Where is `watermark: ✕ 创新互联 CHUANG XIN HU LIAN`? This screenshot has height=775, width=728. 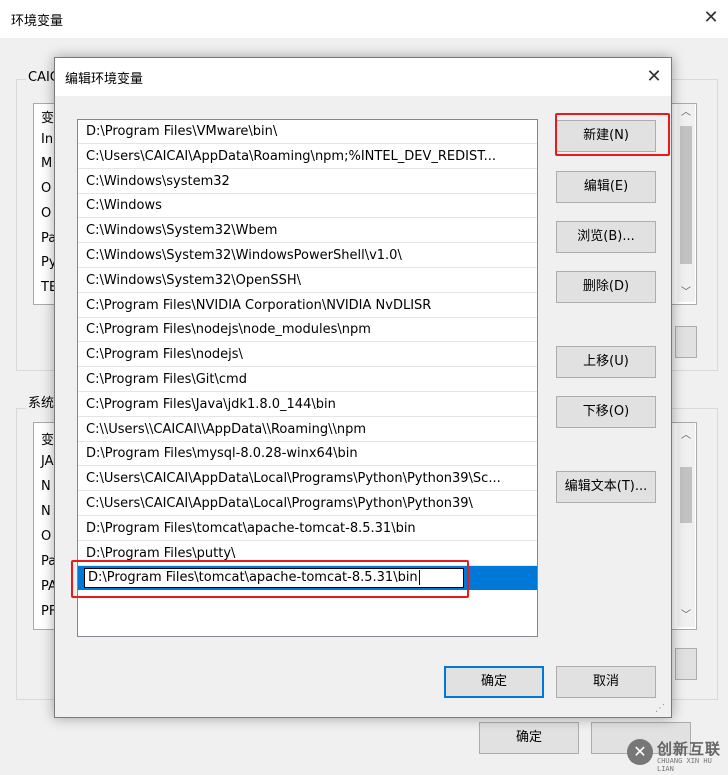
watermark: ✕ 创新互联 CHUANG XIN HU LIAN is located at coordinates (675, 754).